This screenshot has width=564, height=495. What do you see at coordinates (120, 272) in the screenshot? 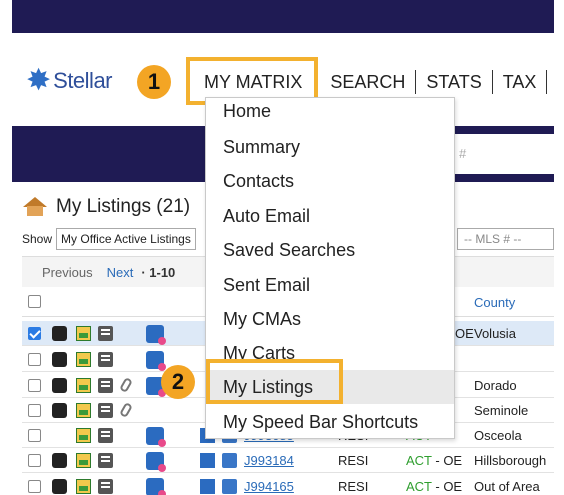
I see `next-link: Next` at bounding box center [120, 272].